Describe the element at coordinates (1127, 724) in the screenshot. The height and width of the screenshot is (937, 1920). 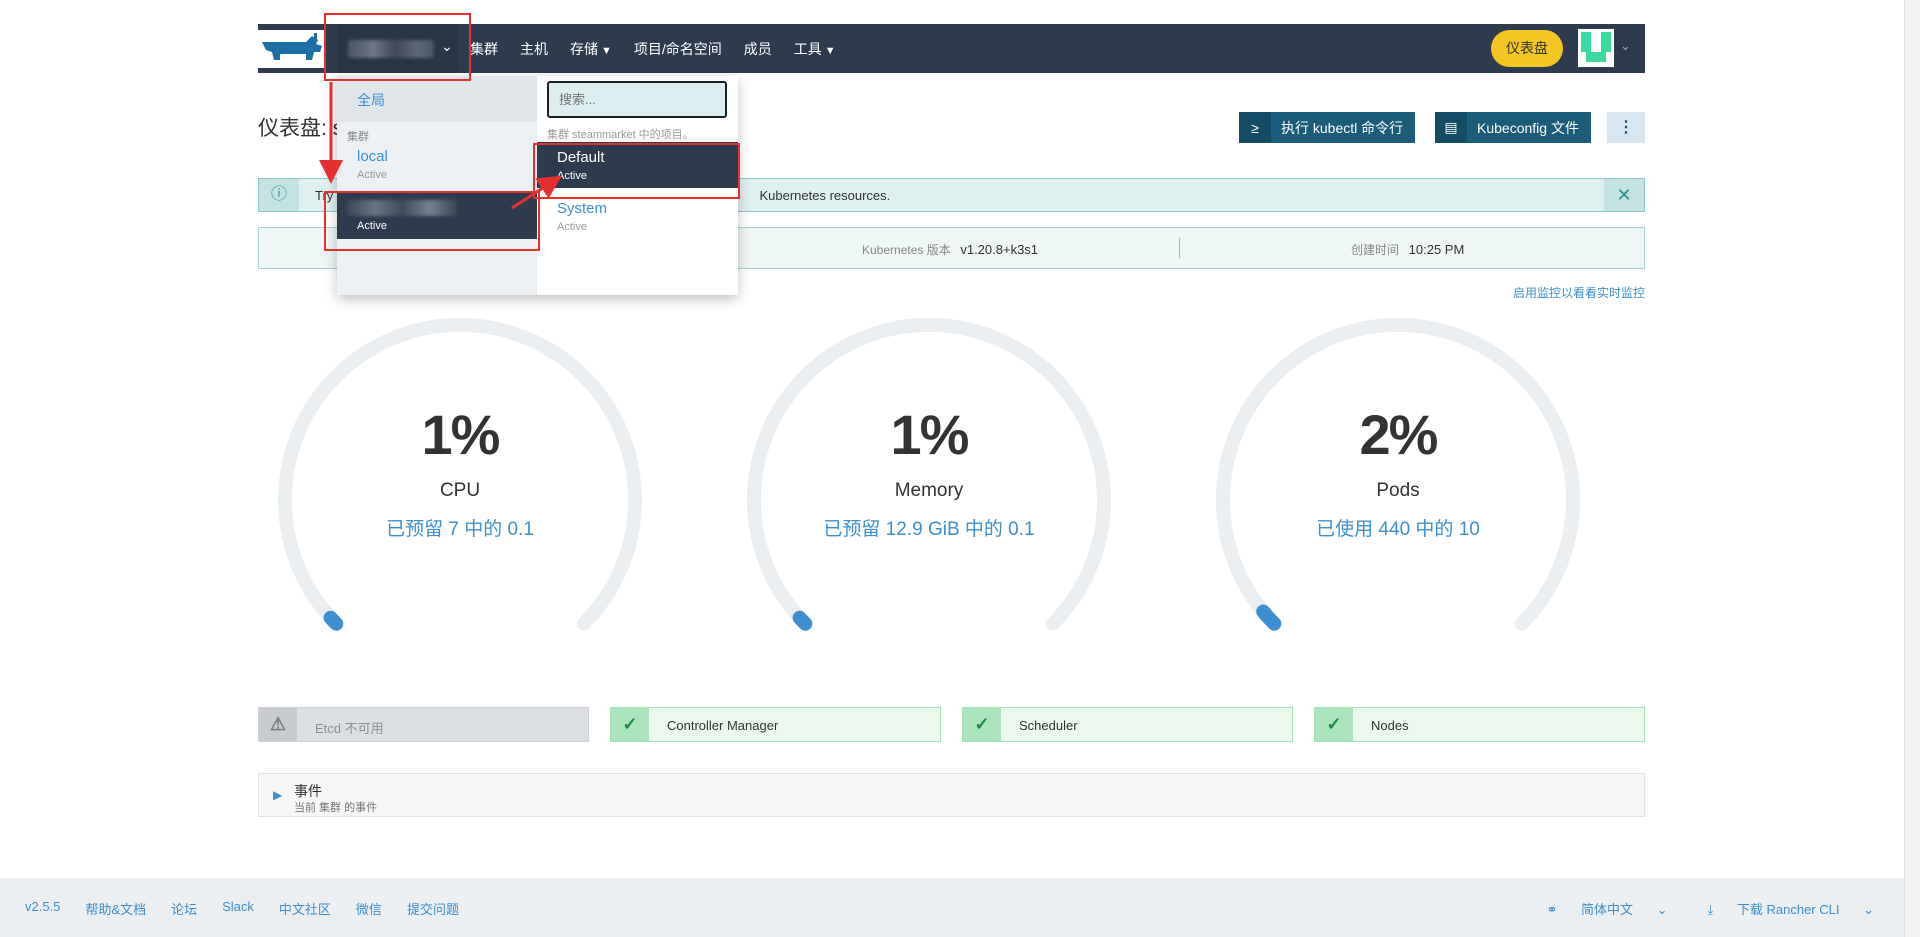
I see `scheduler-status: ✓ Scheduler` at that location.